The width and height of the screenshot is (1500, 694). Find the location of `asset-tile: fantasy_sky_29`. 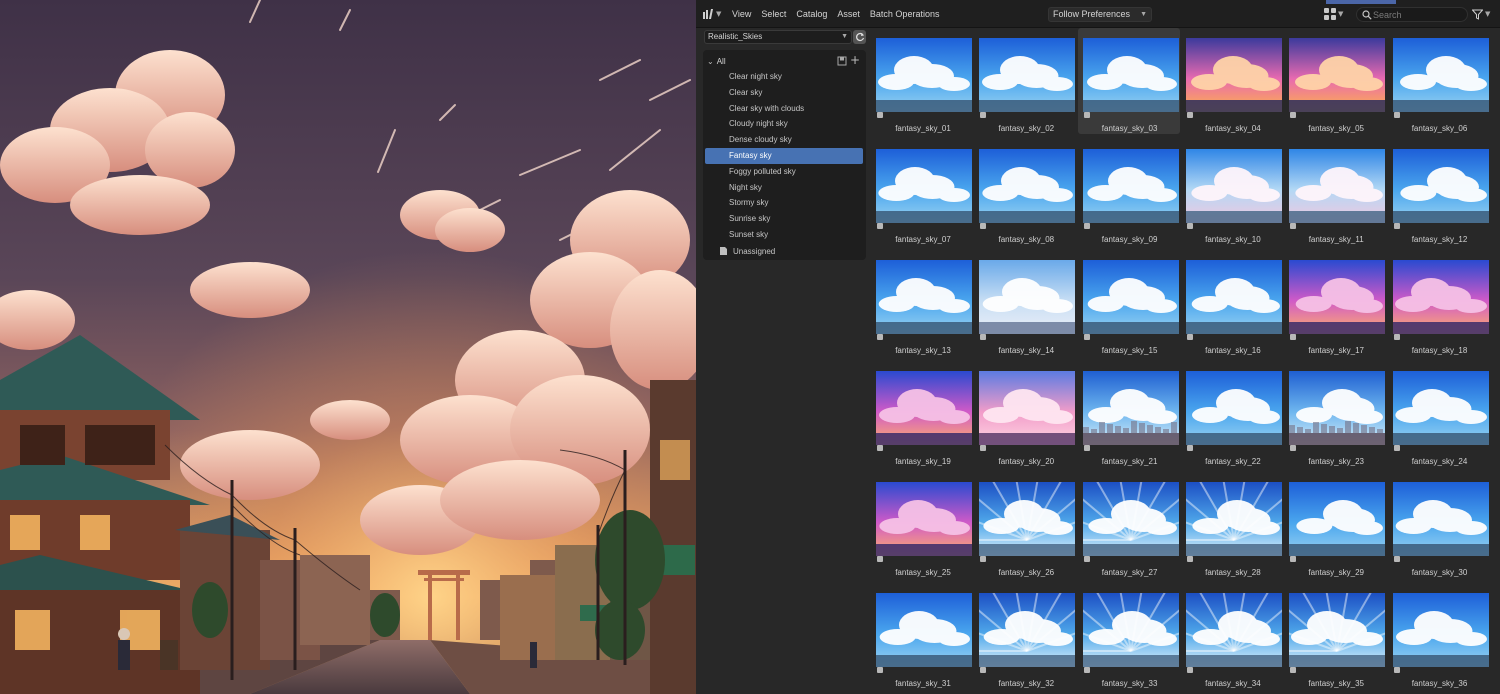

asset-tile: fantasy_sky_29 is located at coordinates (1335, 525).